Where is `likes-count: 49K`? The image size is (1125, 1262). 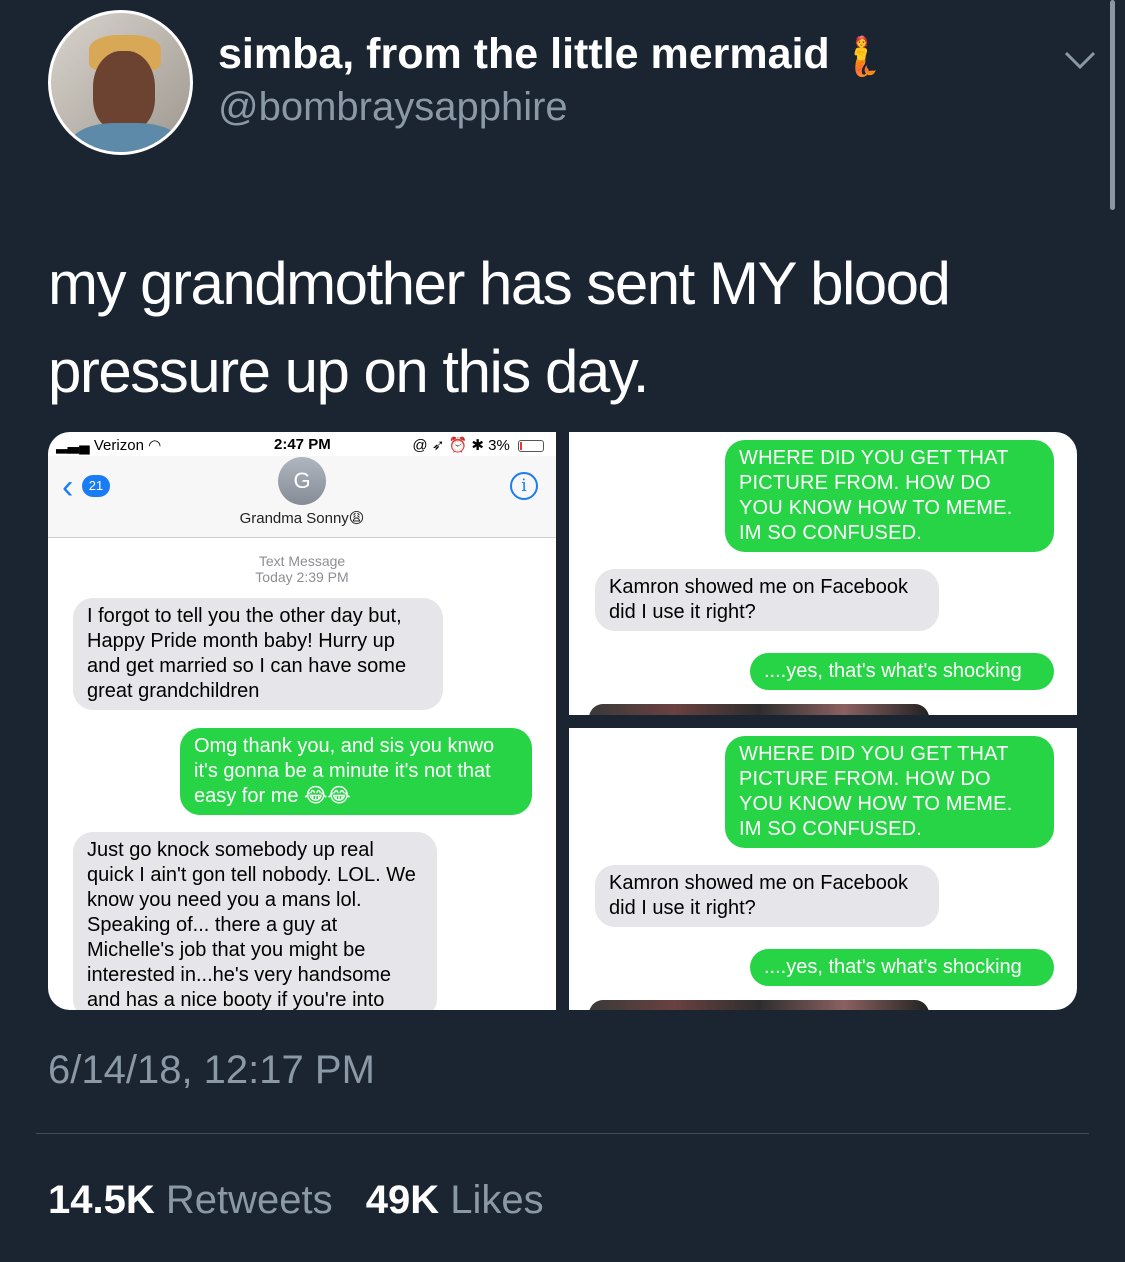
likes-count: 49K is located at coordinates (402, 1200).